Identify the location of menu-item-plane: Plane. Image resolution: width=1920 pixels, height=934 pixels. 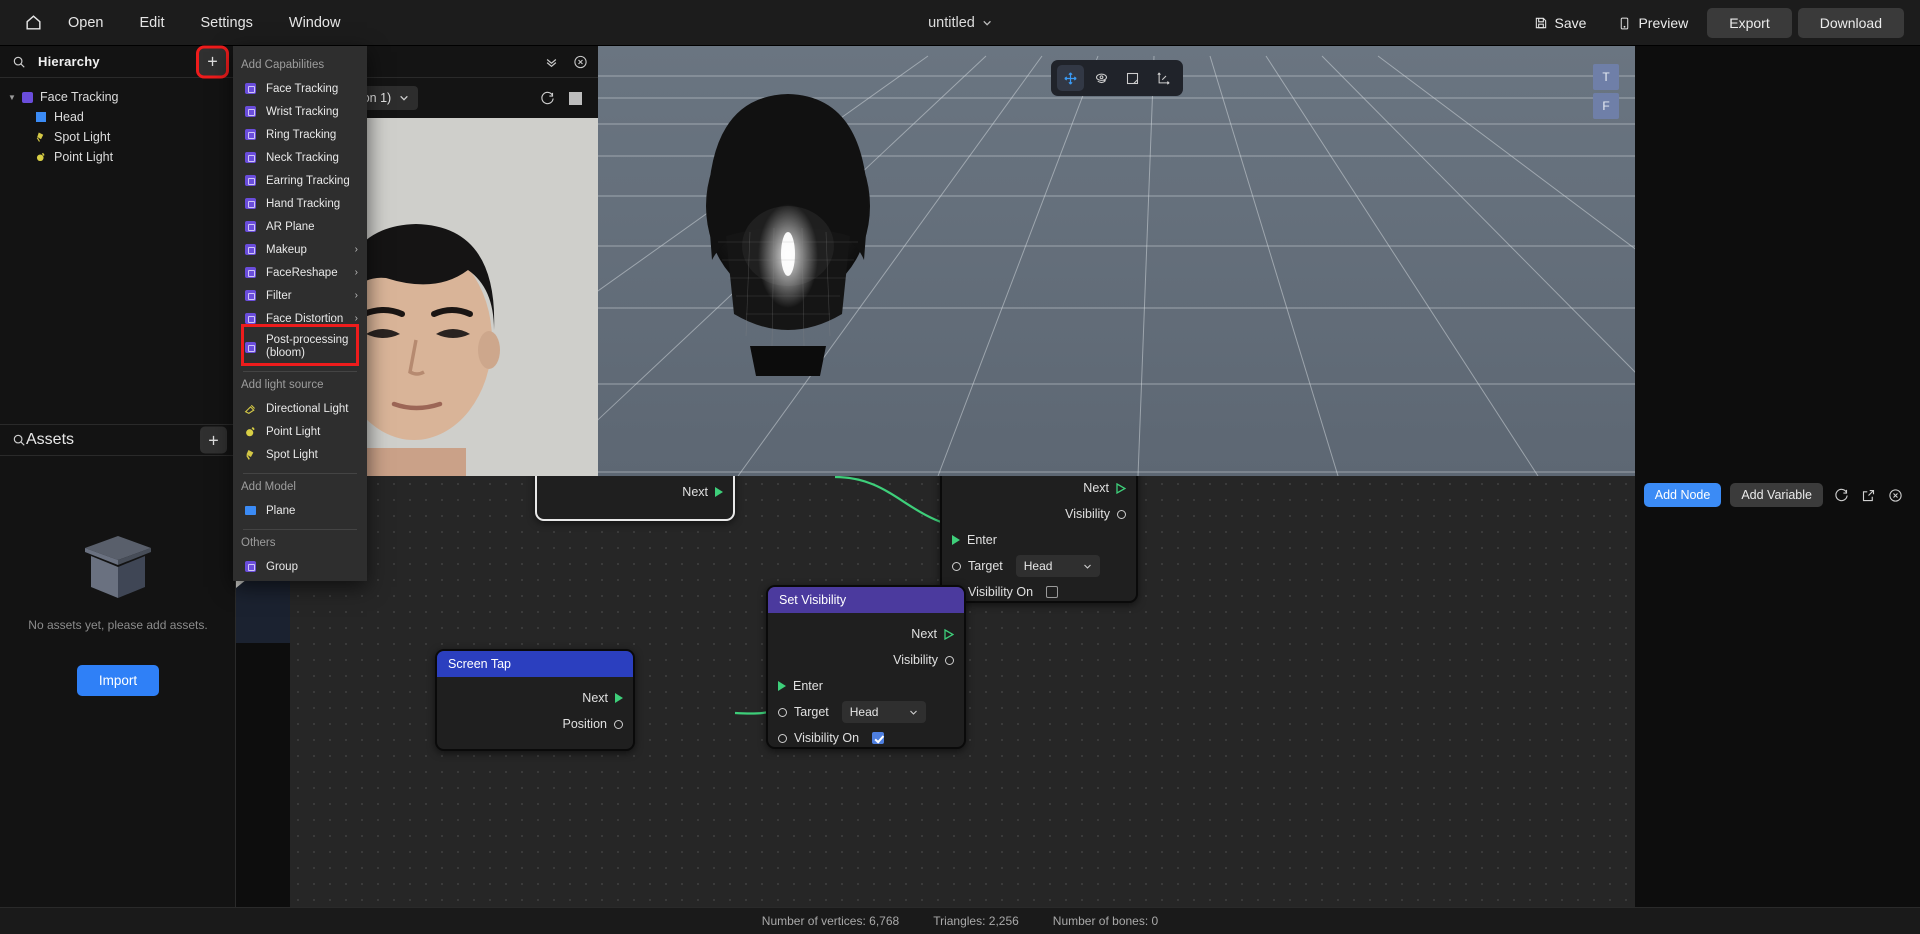
(300, 510).